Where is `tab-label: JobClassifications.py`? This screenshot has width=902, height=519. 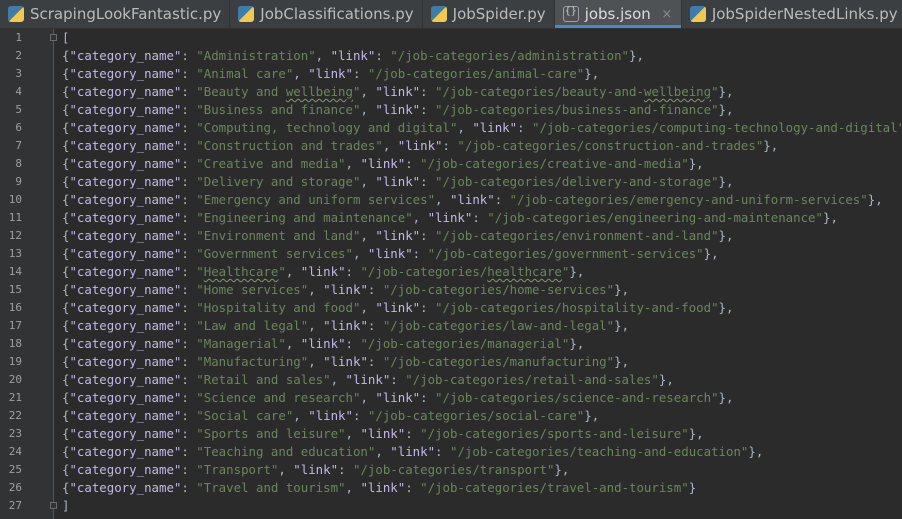
tab-label: JobClassifications.py is located at coordinates (337, 14).